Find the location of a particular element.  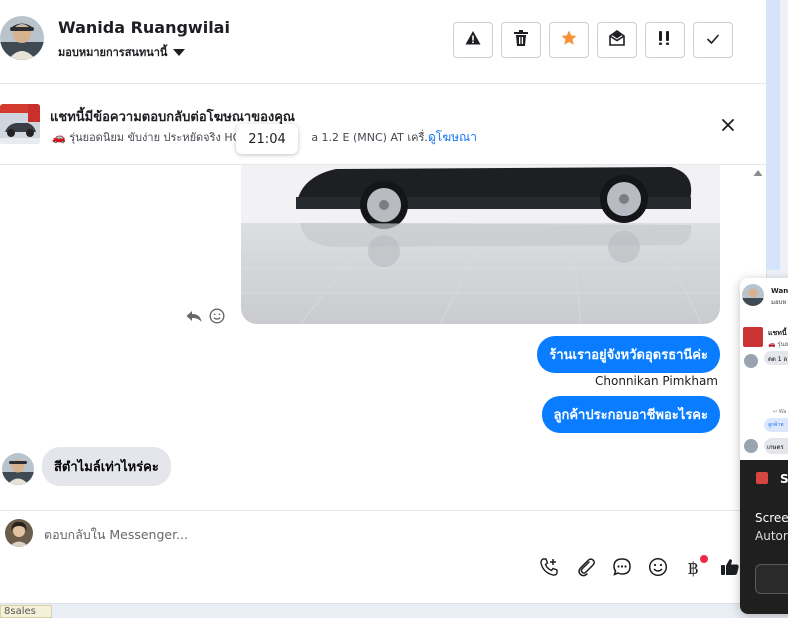

timestamp-tooltip: 21:04 is located at coordinates (267, 139).